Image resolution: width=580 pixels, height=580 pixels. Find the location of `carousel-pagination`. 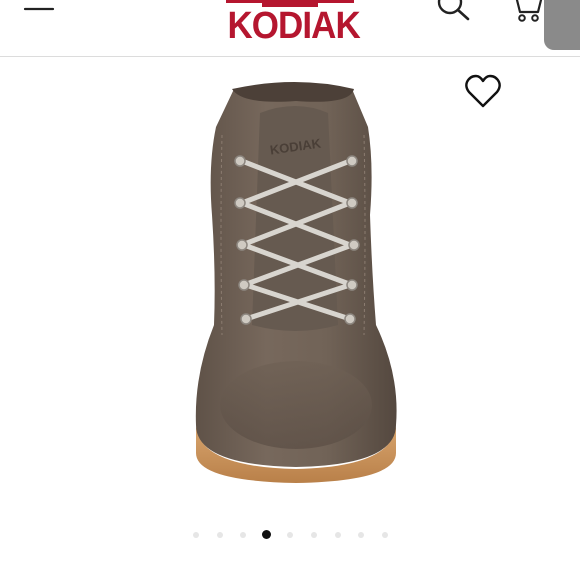

carousel-pagination is located at coordinates (290, 536).